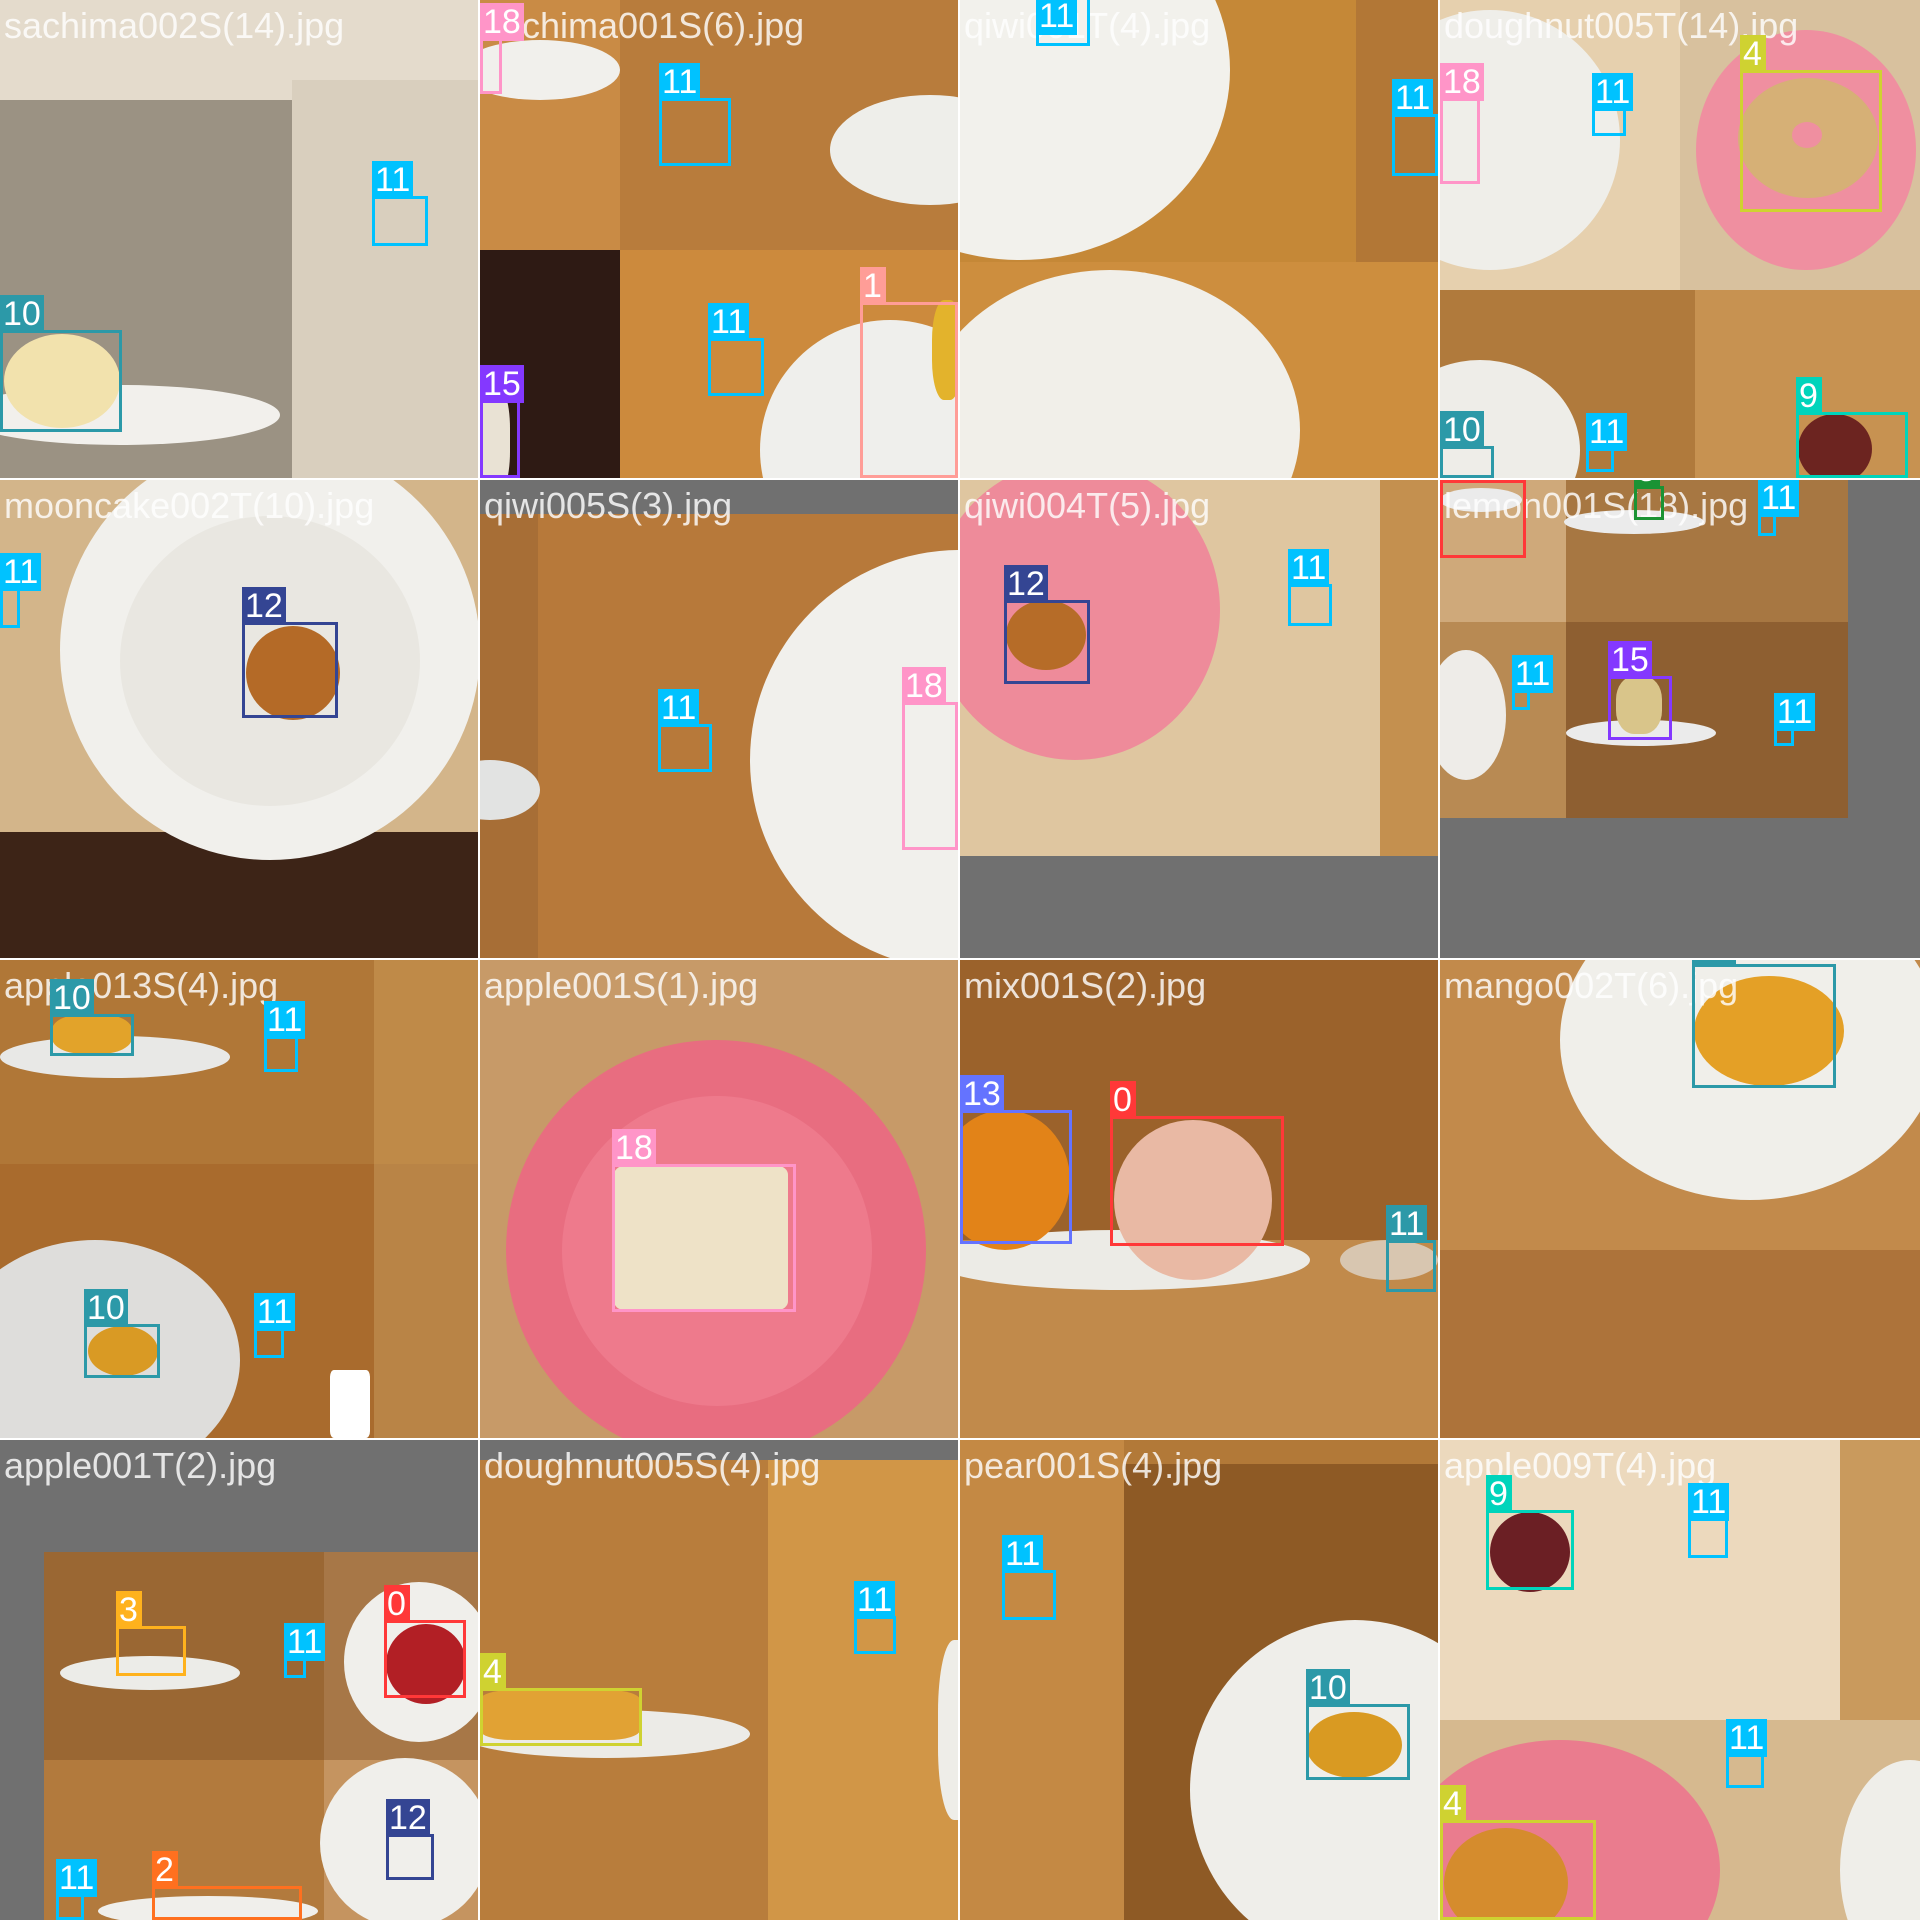 This screenshot has width=1920, height=1920. I want to click on mosaic-tile: apple001S(1).jpg 18, so click(719, 1199).